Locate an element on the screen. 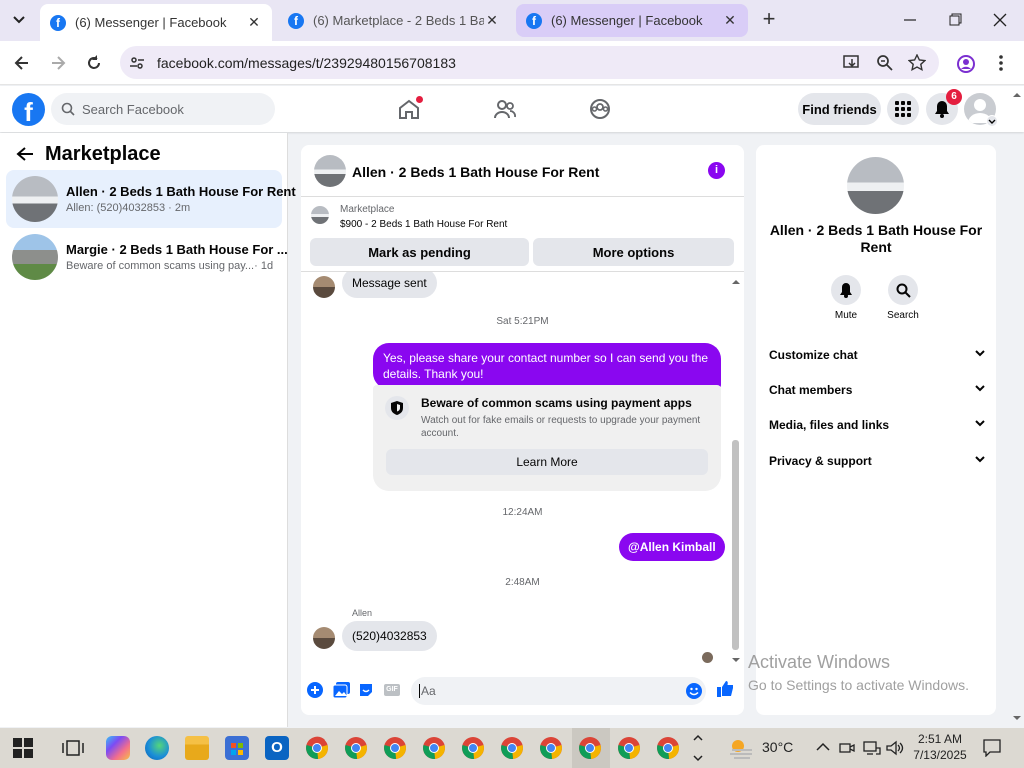  more-options-button: More options is located at coordinates (633, 252).